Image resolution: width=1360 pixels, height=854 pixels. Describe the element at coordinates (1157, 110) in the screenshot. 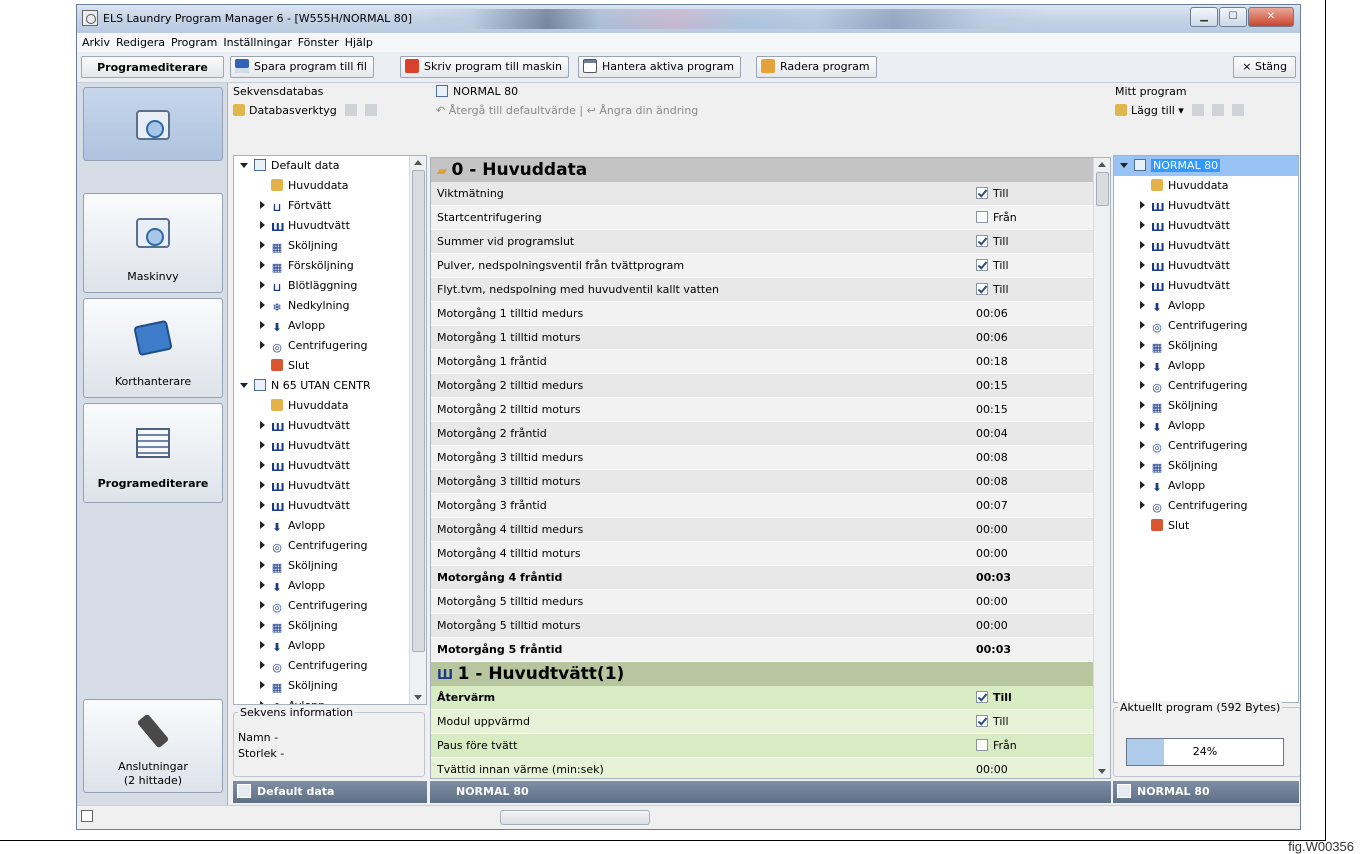

I see `add-dropdown-button: Lägg till ▾` at that location.